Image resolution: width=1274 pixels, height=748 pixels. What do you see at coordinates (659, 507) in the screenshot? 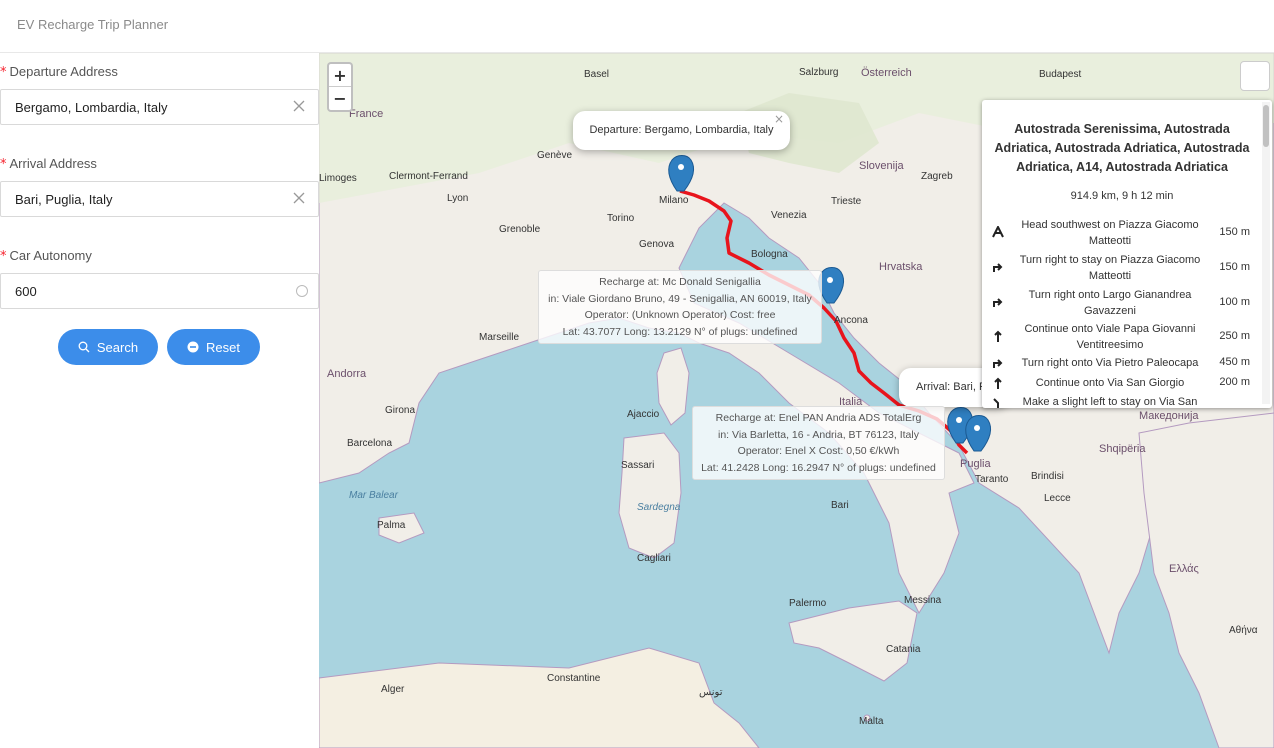
I see `map-label: Sardegna` at bounding box center [659, 507].